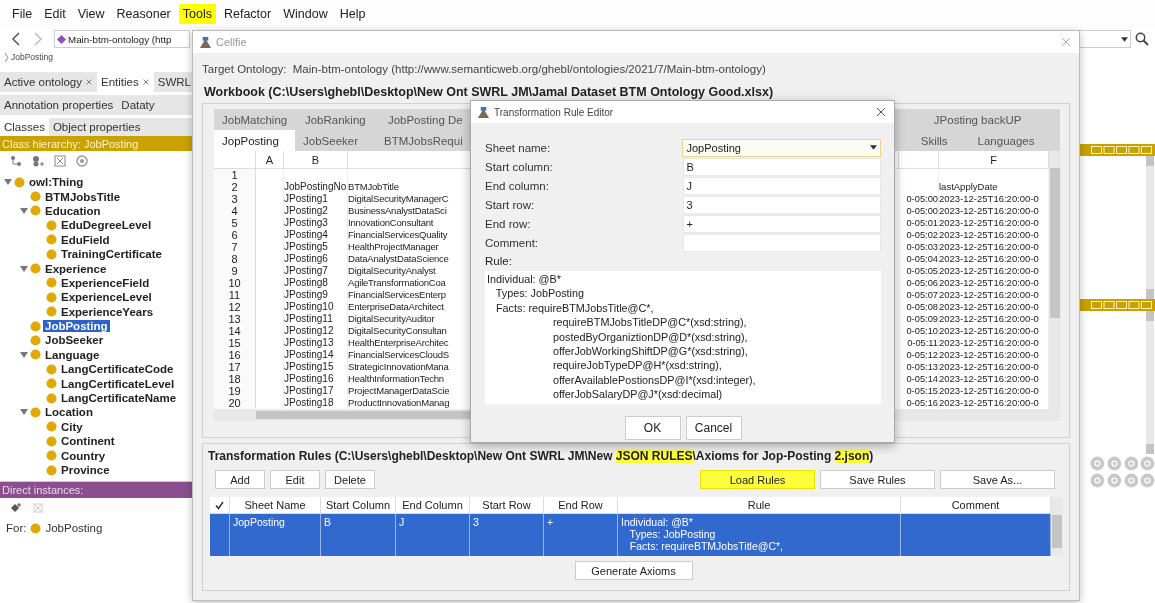 This screenshot has width=1155, height=603. Describe the element at coordinates (295, 479) in the screenshot. I see `button: Edit` at that location.